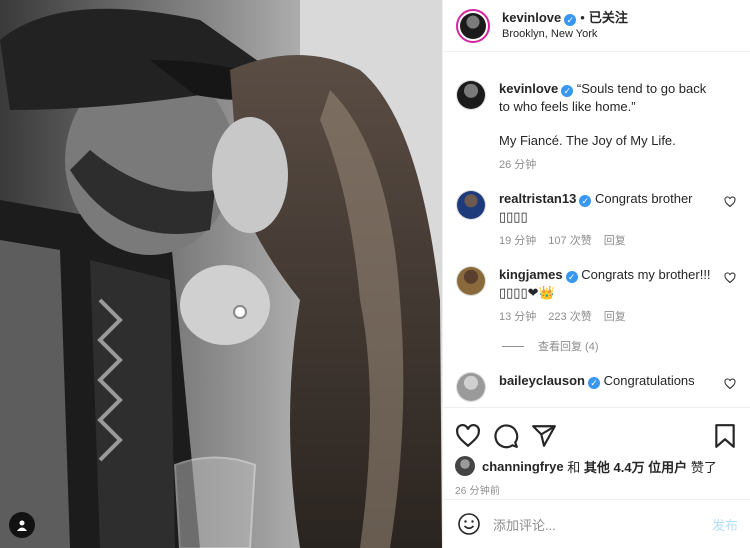 The image size is (750, 548). Describe the element at coordinates (469, 524) in the screenshot. I see `emoji-icon` at that location.